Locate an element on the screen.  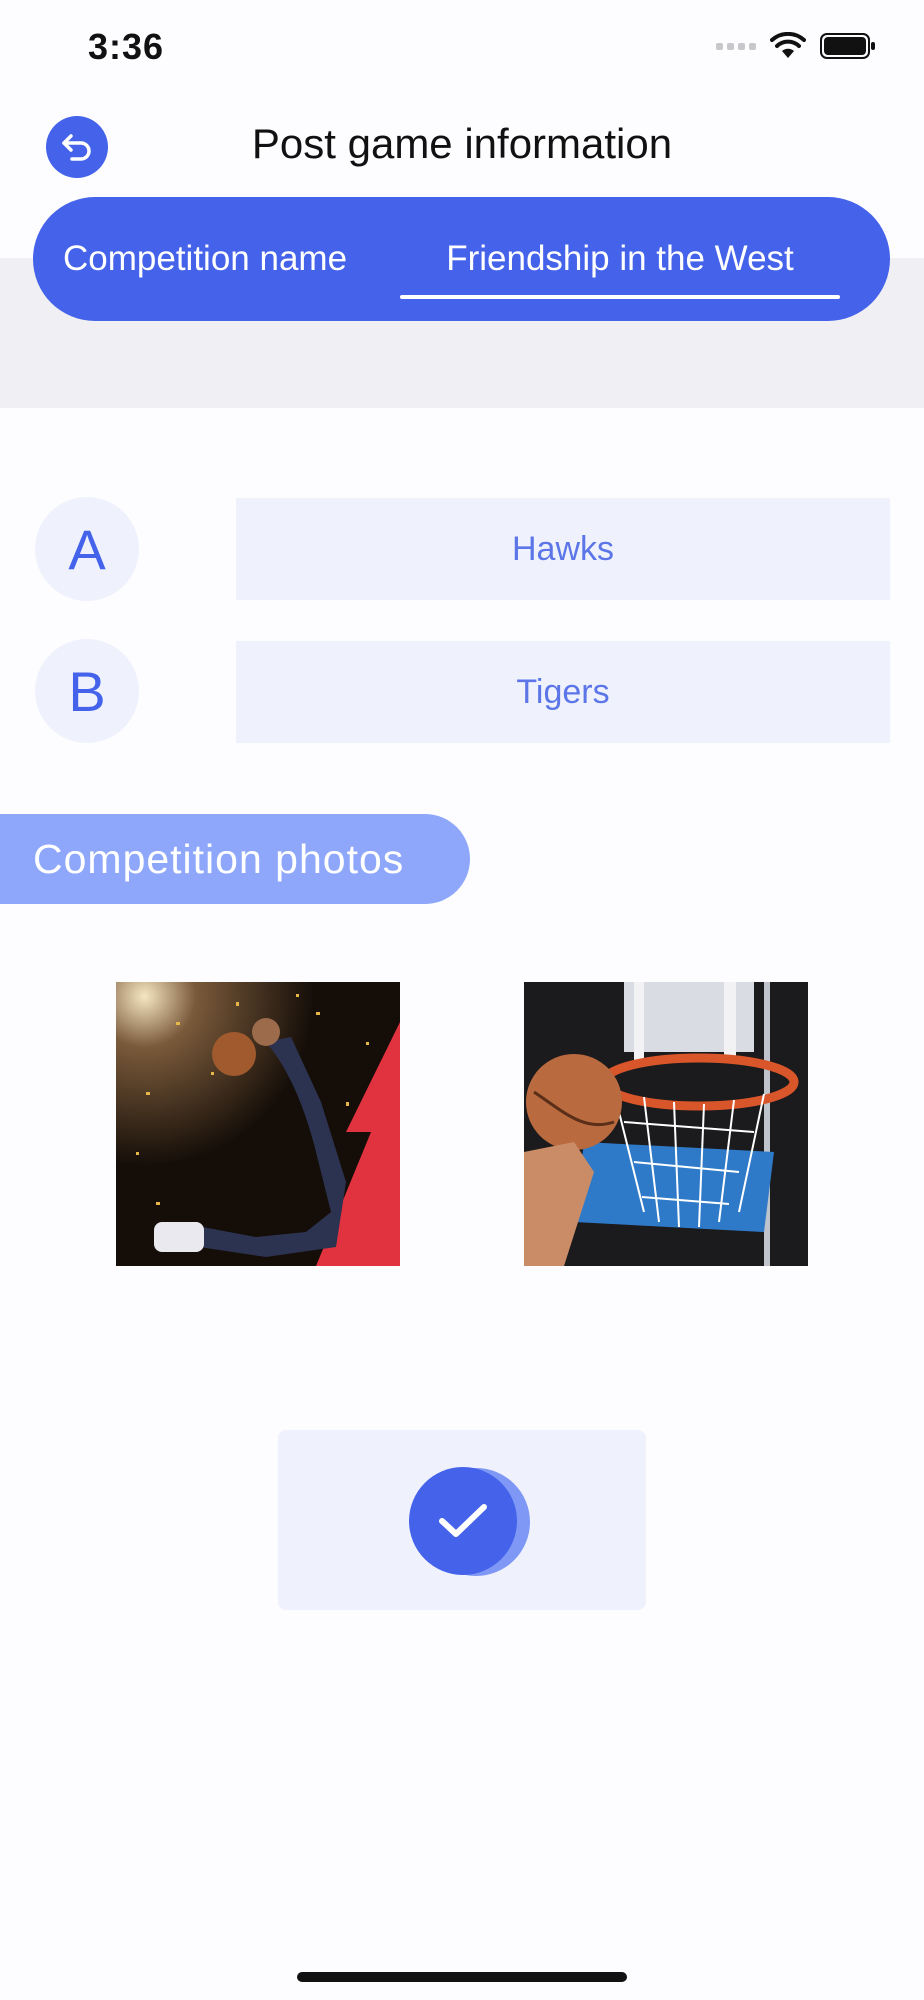
signal-icon is located at coordinates (736, 46).